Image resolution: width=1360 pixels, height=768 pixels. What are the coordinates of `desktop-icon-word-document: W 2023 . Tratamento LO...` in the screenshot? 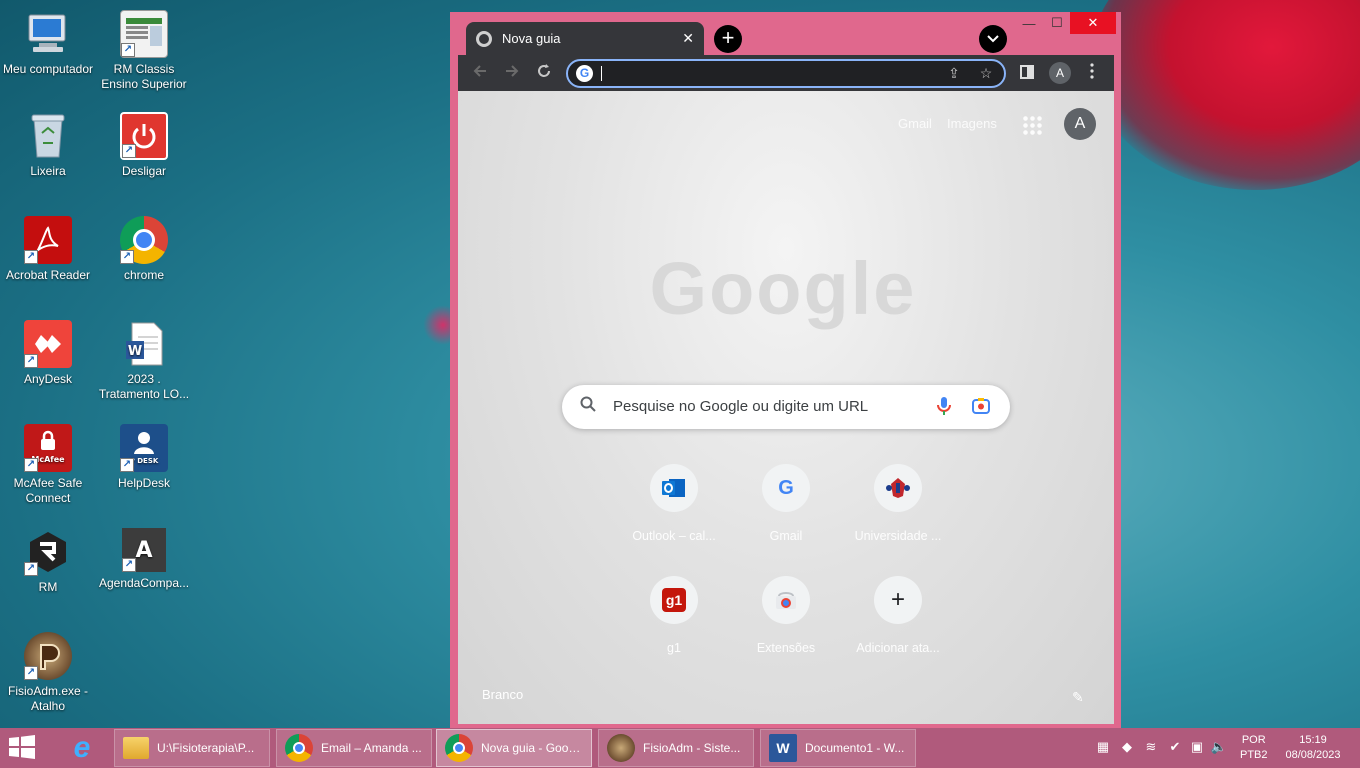 It's located at (144, 361).